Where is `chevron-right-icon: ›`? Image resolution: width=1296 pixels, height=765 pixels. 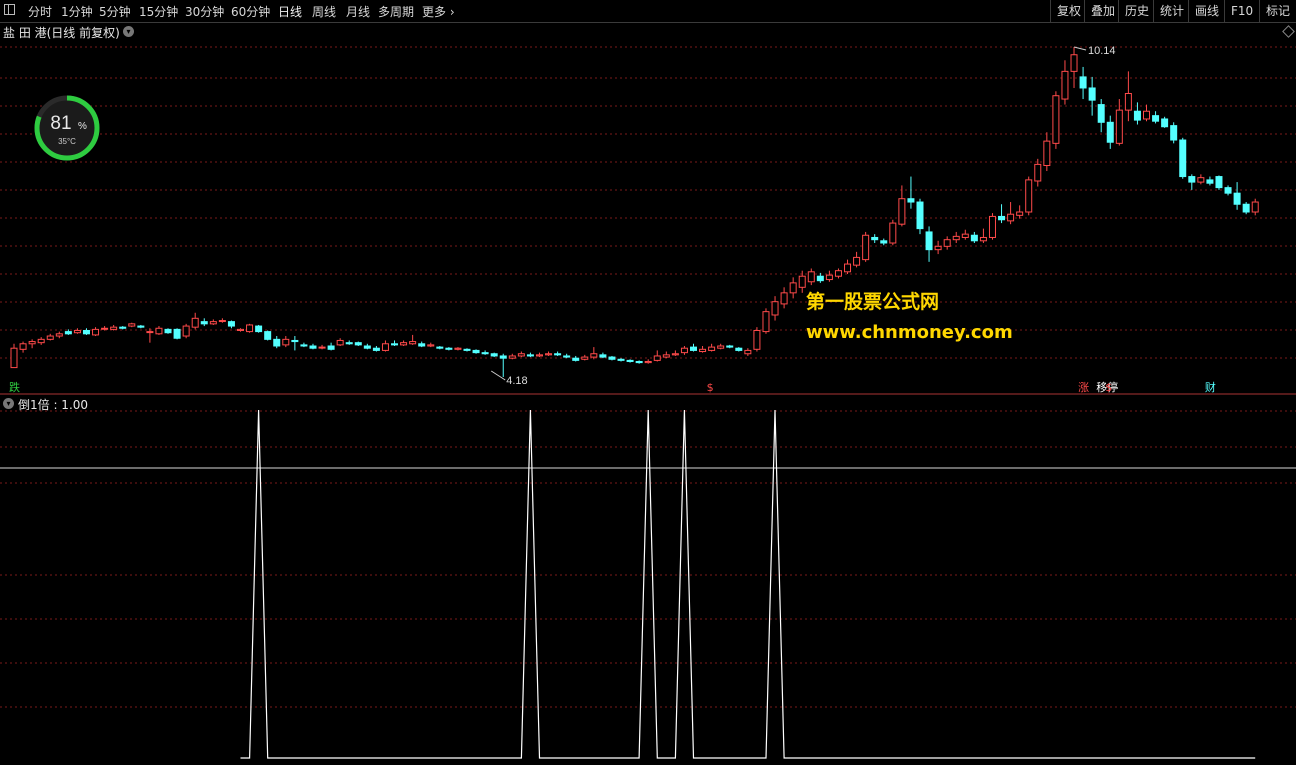 chevron-right-icon: › is located at coordinates (450, 12).